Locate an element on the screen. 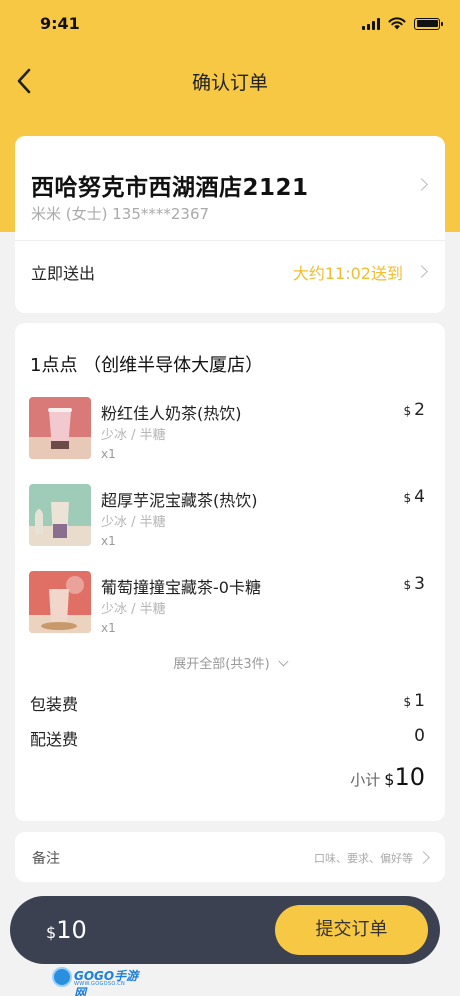 This screenshot has height=996, width=460. status-time: 9:41 is located at coordinates (60, 23).